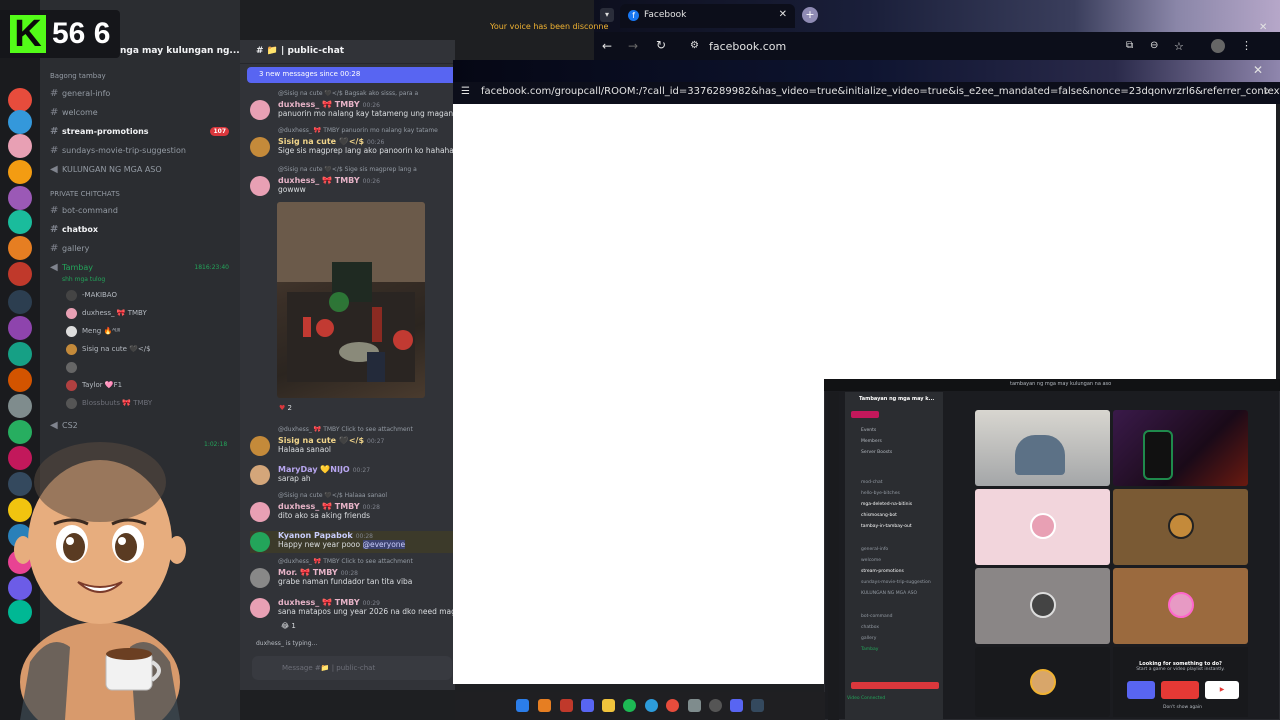 The image size is (1280, 720). I want to click on windows-start-icon, so click(522, 705).